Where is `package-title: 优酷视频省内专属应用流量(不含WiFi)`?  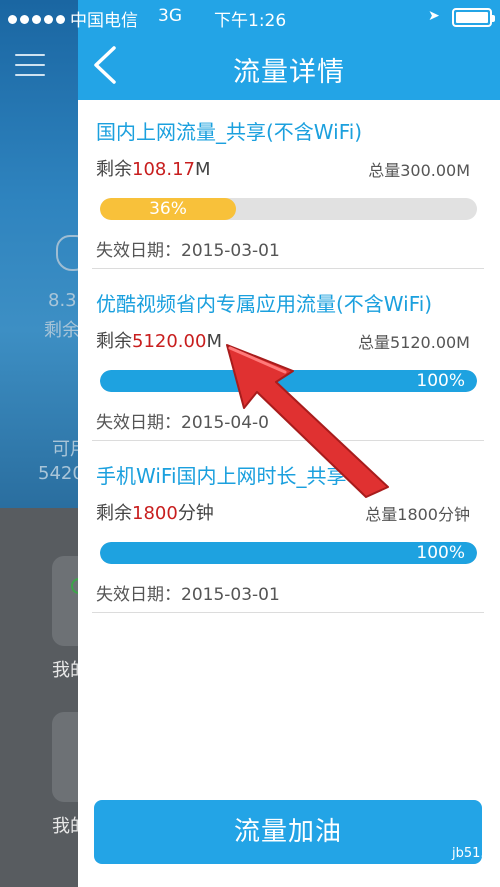
package-title: 优酷视频省内专属应用流量(不含WiFi) is located at coordinates (264, 304).